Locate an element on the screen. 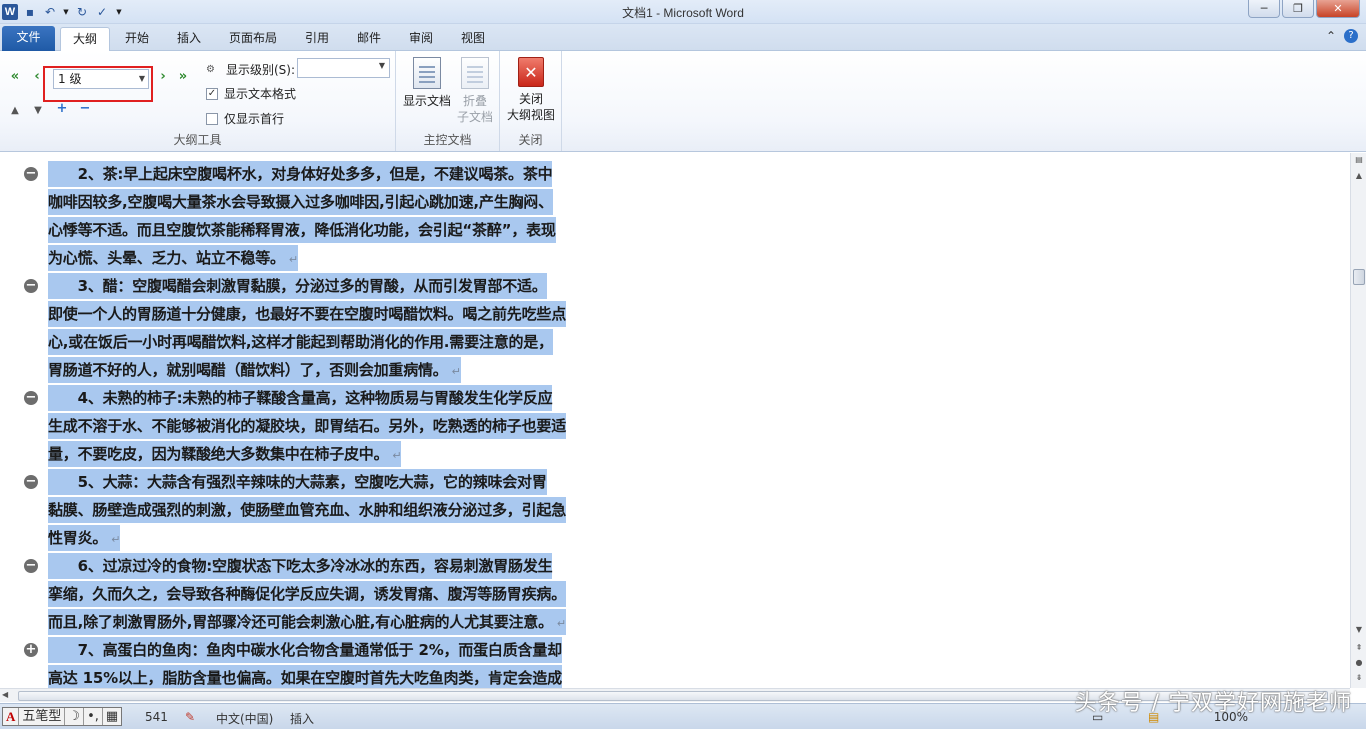 The width and height of the screenshot is (1366, 729). promote-to-heading1-icon: « is located at coordinates (15, 77).